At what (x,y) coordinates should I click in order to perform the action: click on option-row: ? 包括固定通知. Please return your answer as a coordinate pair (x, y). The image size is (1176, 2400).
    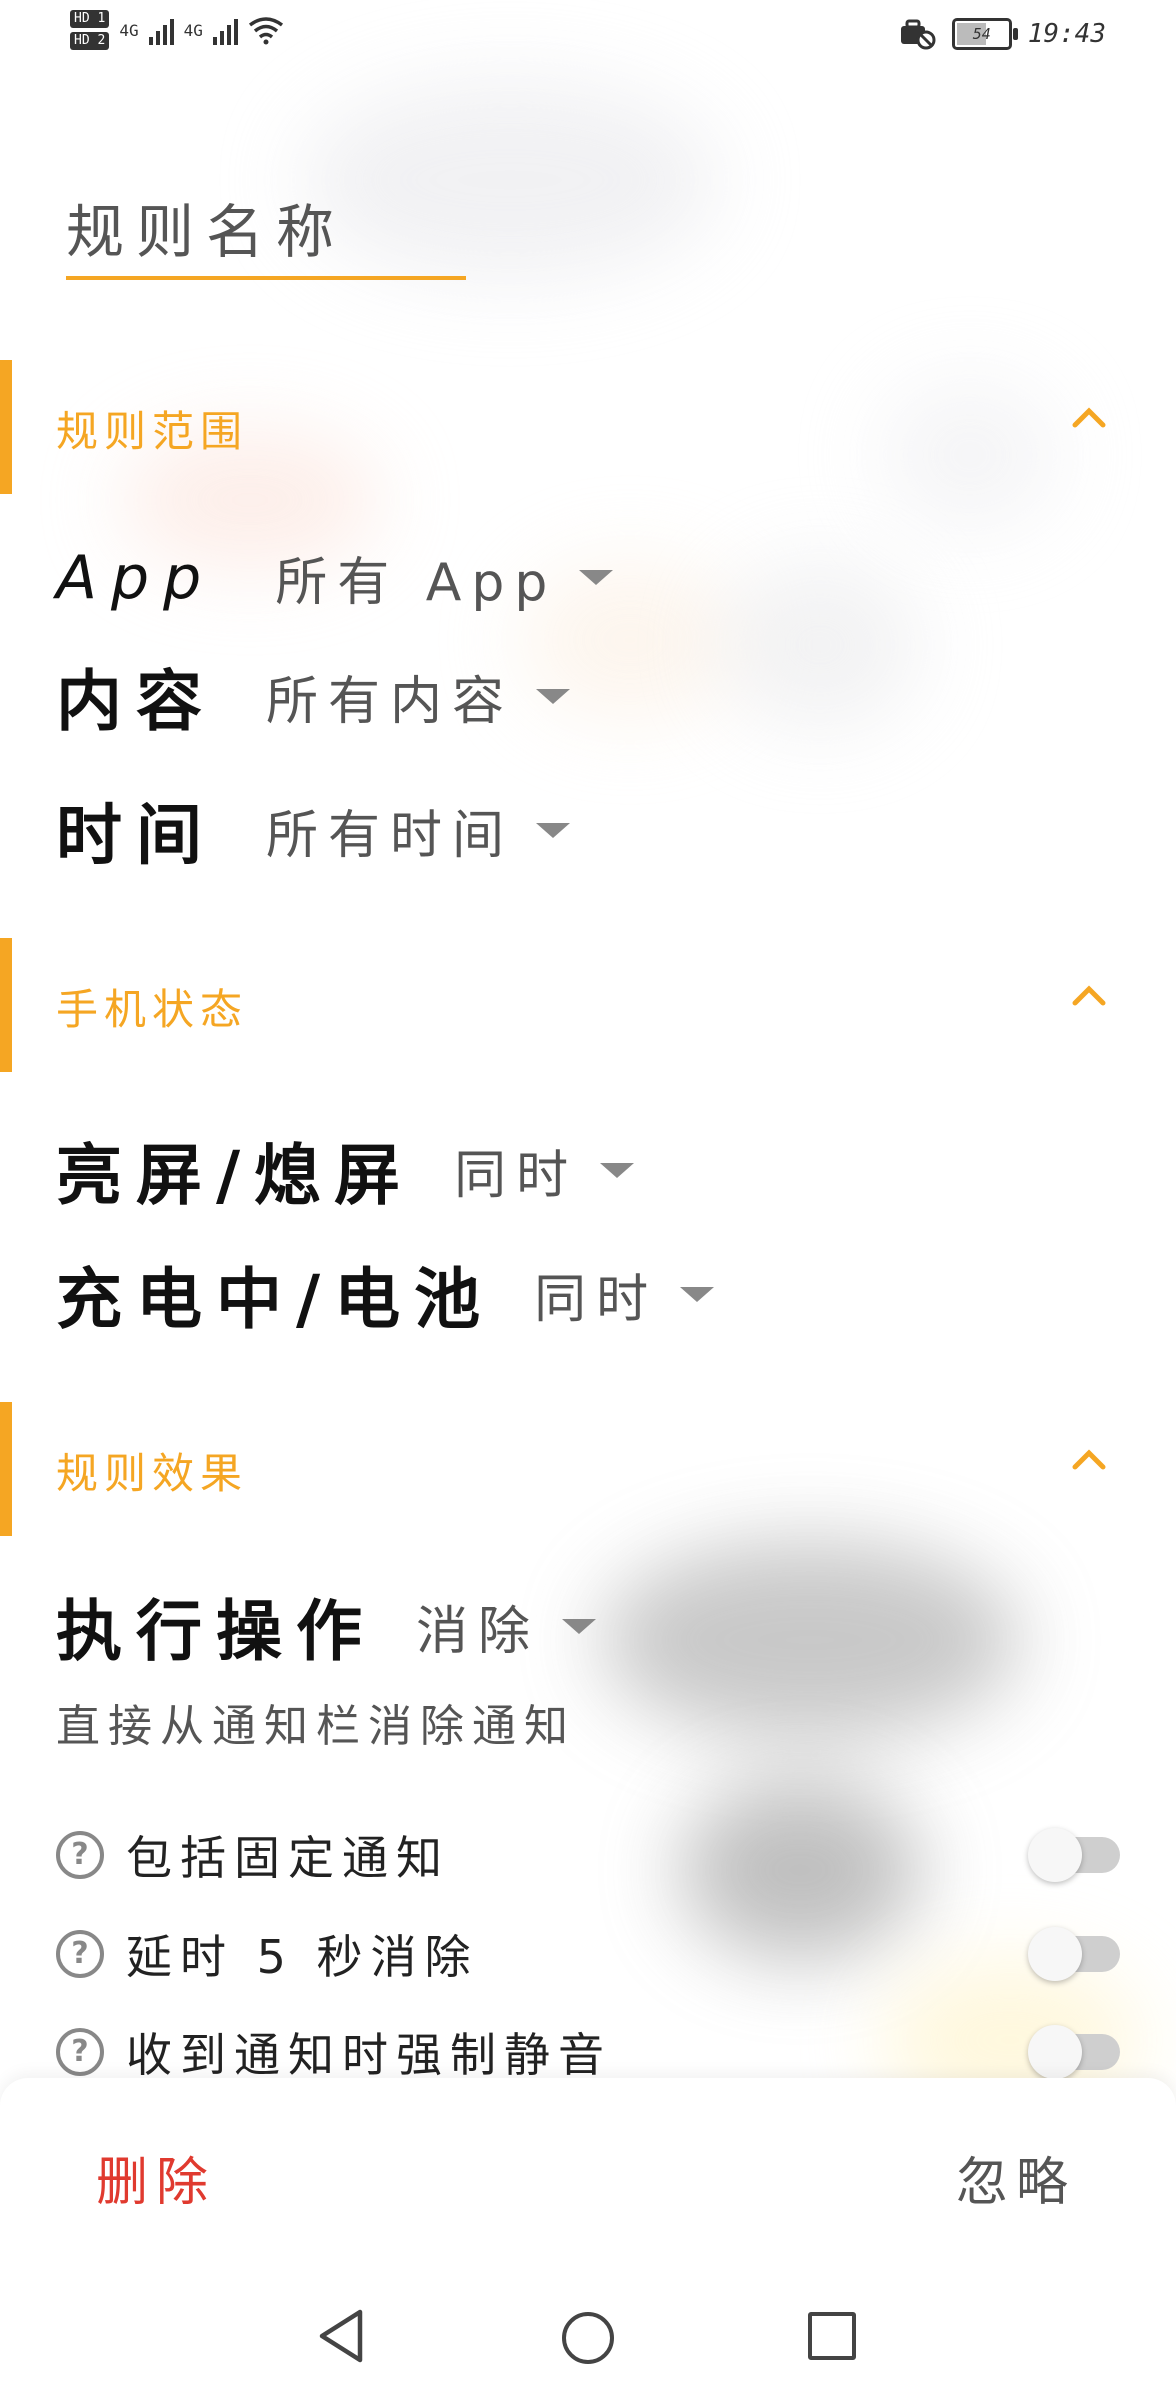
    Looking at the image, I should click on (588, 1855).